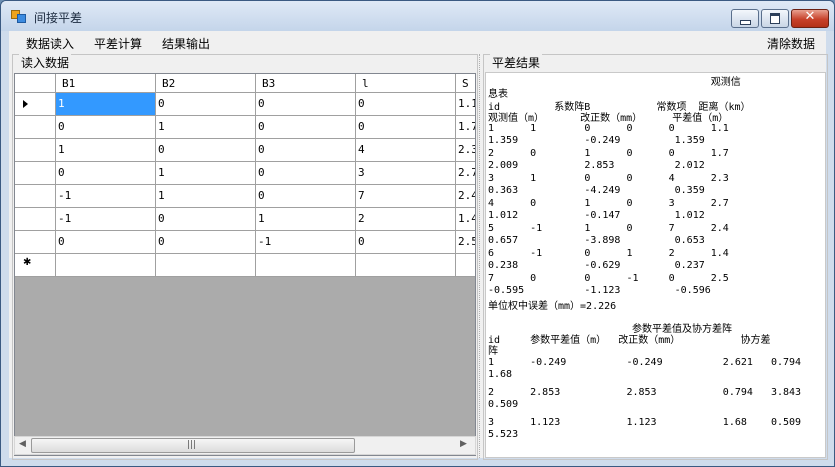 This screenshot has height=467, width=835. I want to click on grid-cell: 2.4, so click(465, 196).